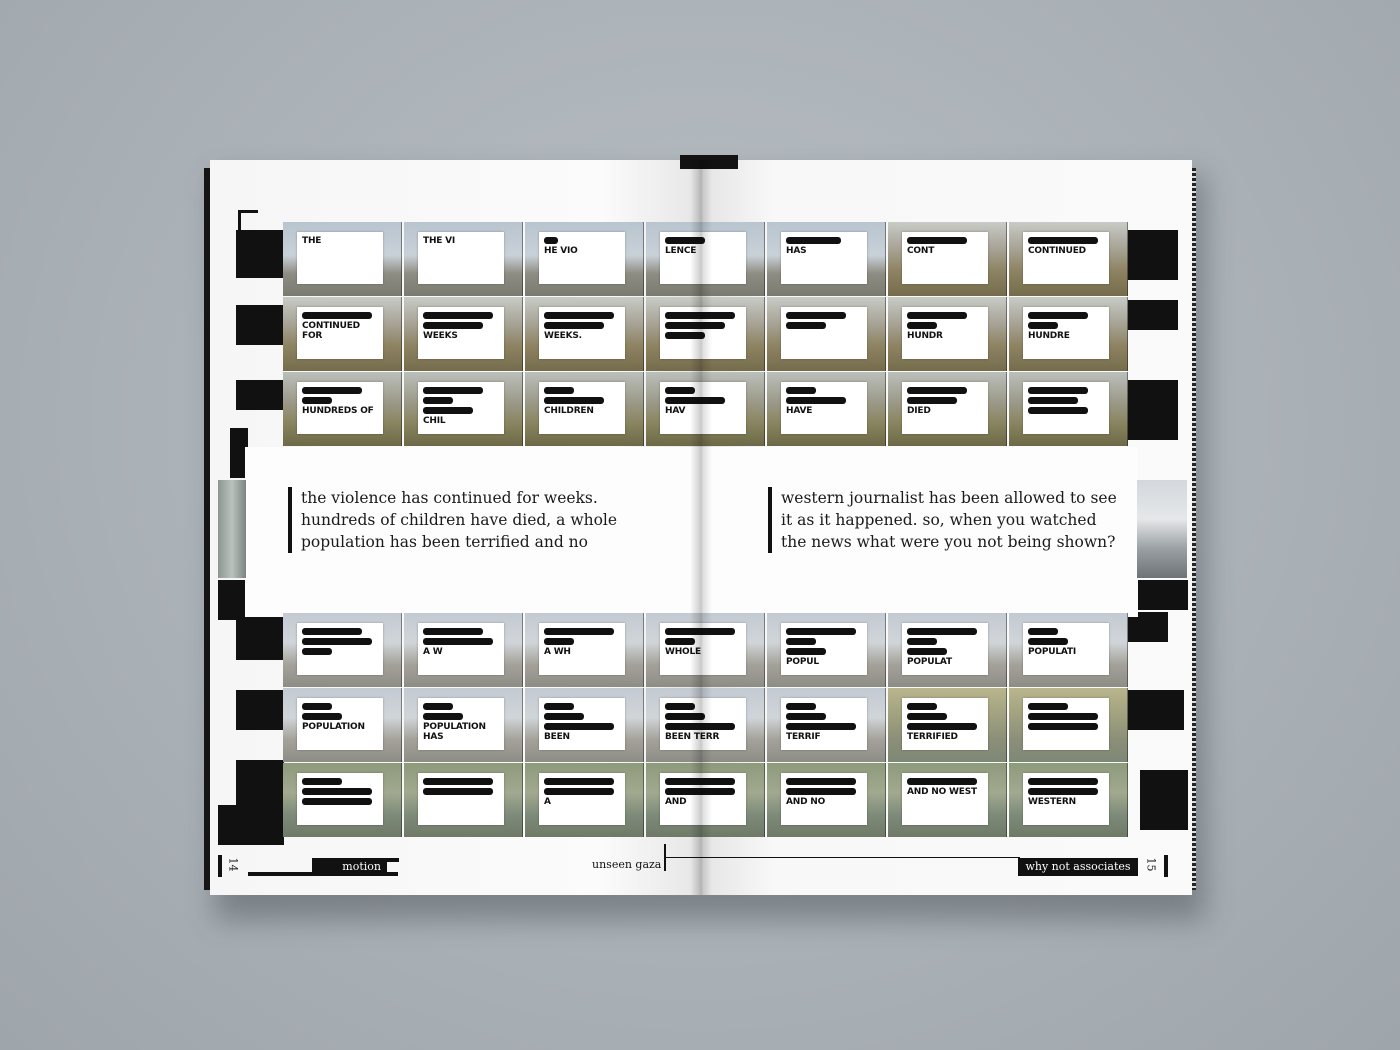 This screenshot has width=1400, height=1050. I want to click on caption-card: HAVE, so click(824, 408).